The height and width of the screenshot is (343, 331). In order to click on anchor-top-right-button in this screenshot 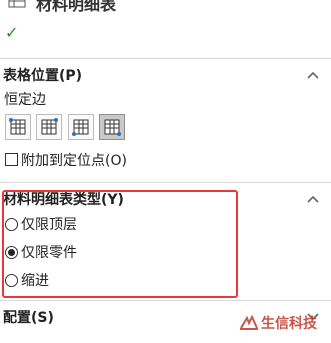, I will do `click(49, 127)`.